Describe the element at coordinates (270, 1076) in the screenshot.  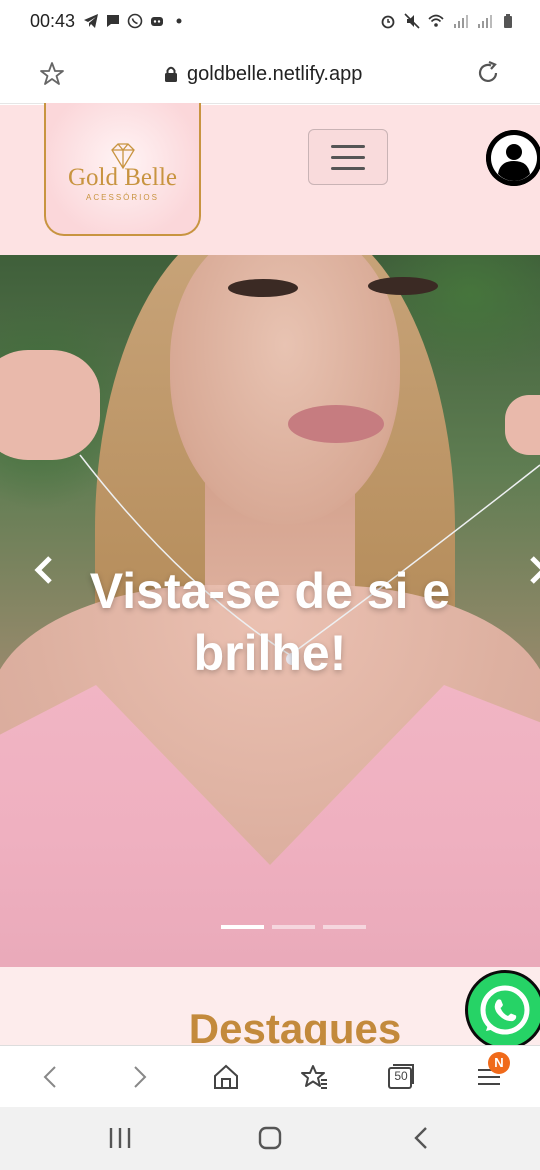
I see `browser-bottom-nav: 50` at that location.